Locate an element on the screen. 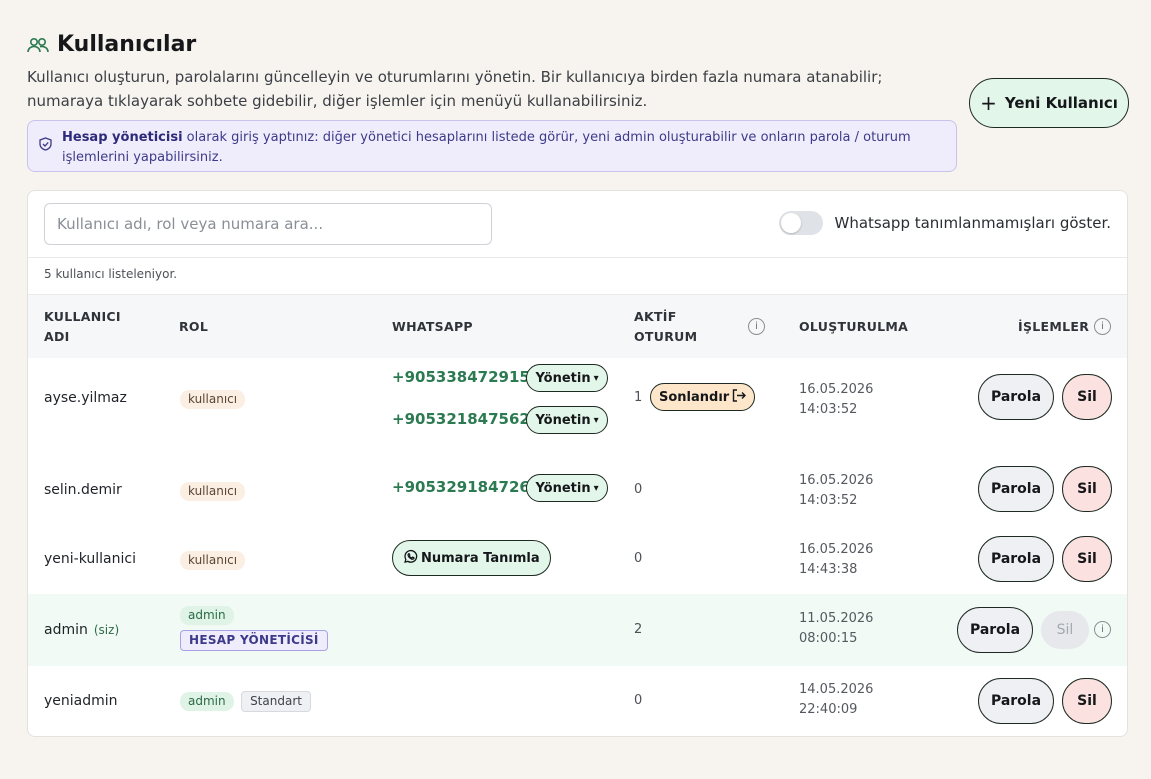 This screenshot has width=1151, height=779. created-date: 11.05.2026 08:00:15 is located at coordinates (836, 628).